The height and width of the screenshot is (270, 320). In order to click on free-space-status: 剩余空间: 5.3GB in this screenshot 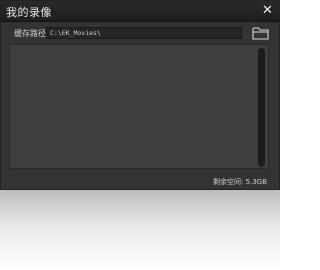, I will do `click(240, 182)`.